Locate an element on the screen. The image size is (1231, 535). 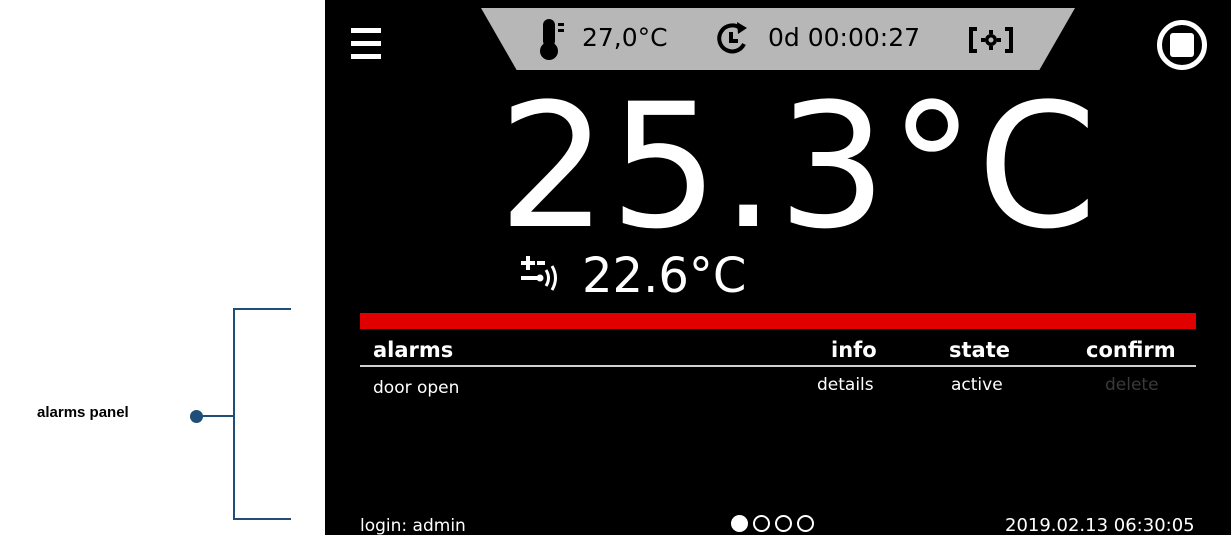
page-indicator is located at coordinates (775, 525).